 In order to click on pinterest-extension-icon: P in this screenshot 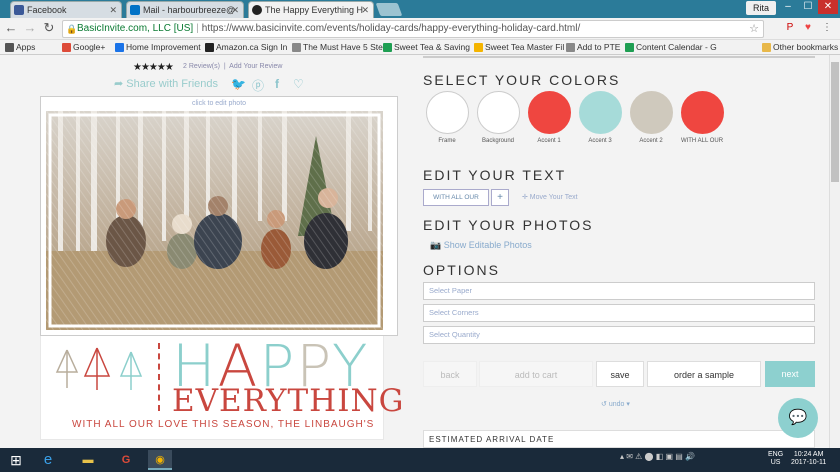, I will do `click(790, 28)`.